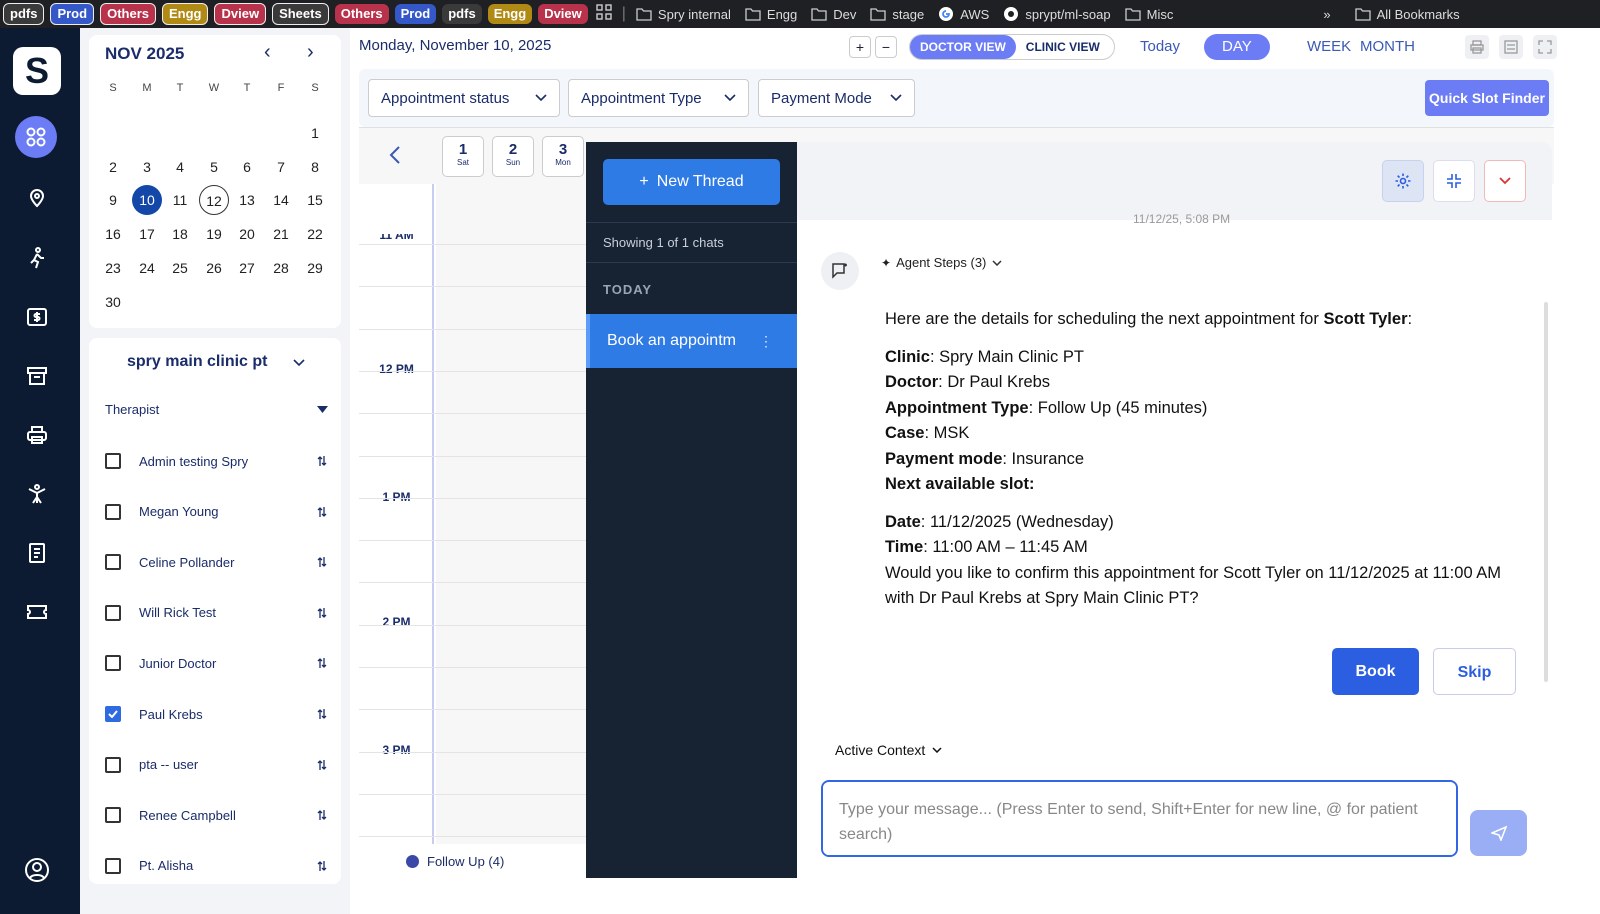  I want to click on calendar-day: 23, so click(113, 268).